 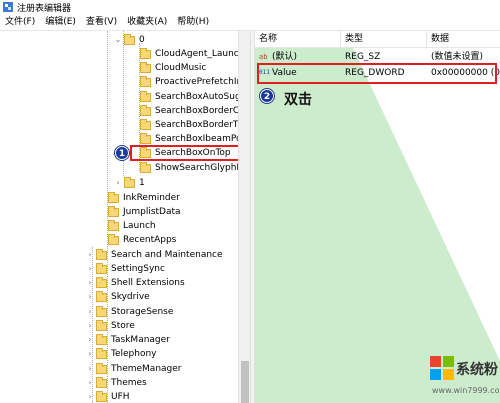 I want to click on scrollbar-thumb, so click(x=245, y=382).